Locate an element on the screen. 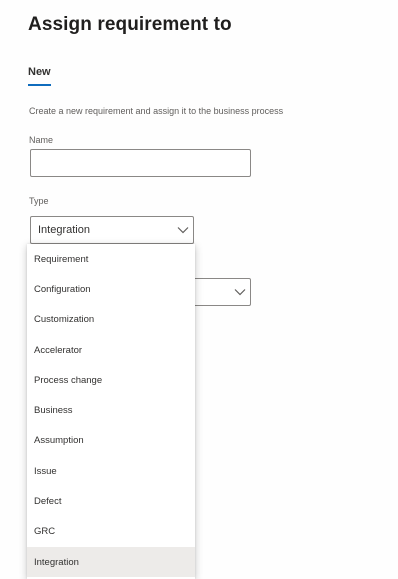 This screenshot has width=398, height=579. type-label: Type is located at coordinates (39, 201).